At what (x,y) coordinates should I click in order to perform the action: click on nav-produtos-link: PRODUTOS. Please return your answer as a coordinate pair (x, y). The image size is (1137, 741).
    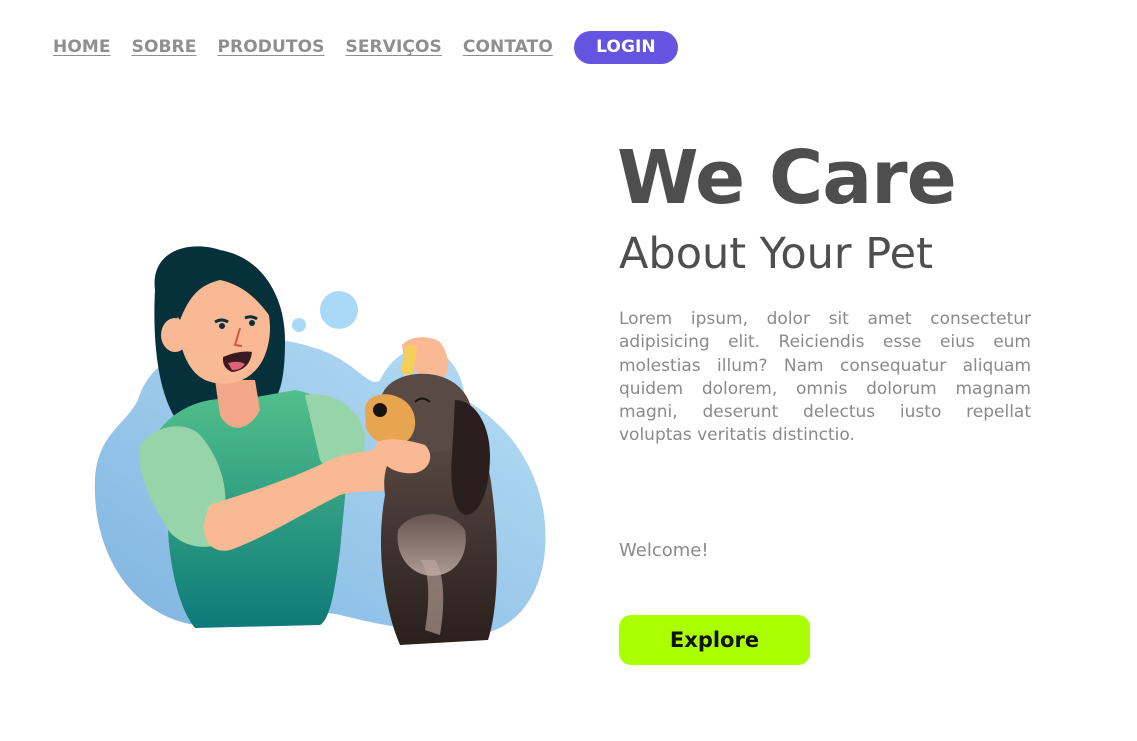
    Looking at the image, I should click on (270, 47).